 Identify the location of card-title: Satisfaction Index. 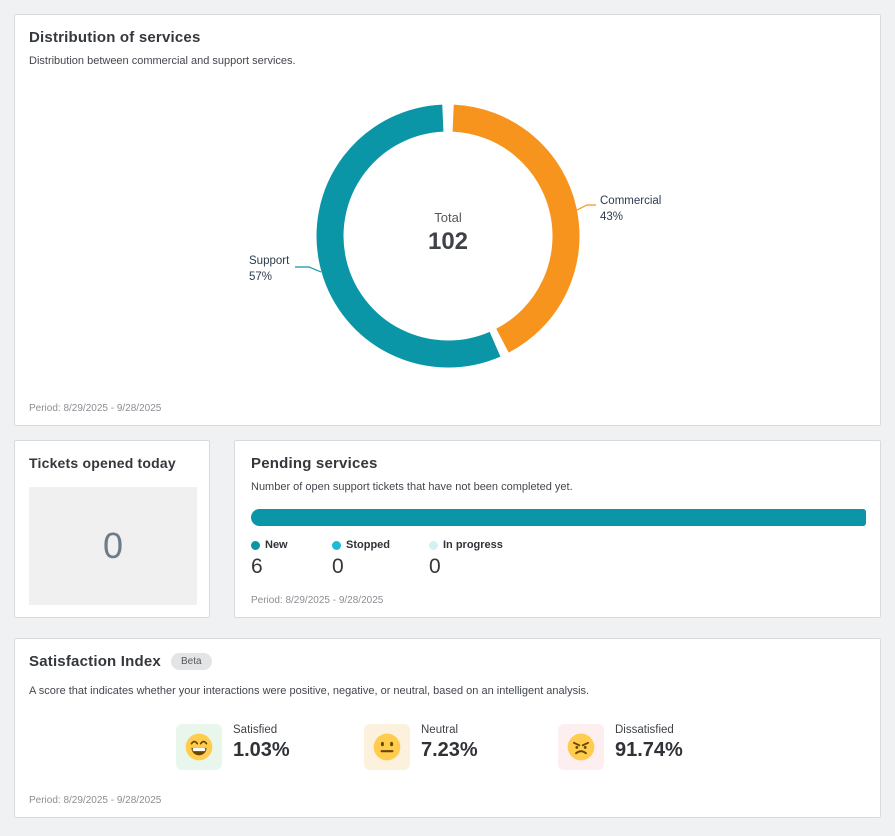
(95, 661).